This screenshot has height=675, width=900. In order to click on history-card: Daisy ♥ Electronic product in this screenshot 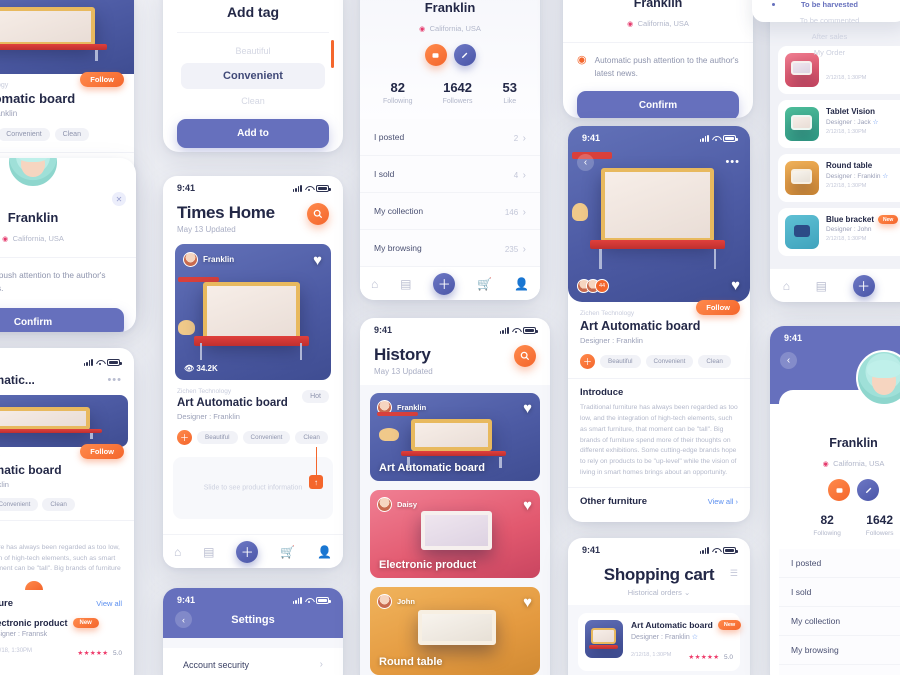, I will do `click(455, 534)`.